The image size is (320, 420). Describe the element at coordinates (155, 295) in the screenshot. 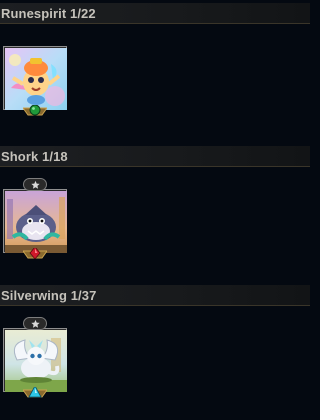

I see `section-header: Silverwing 1/37` at that location.